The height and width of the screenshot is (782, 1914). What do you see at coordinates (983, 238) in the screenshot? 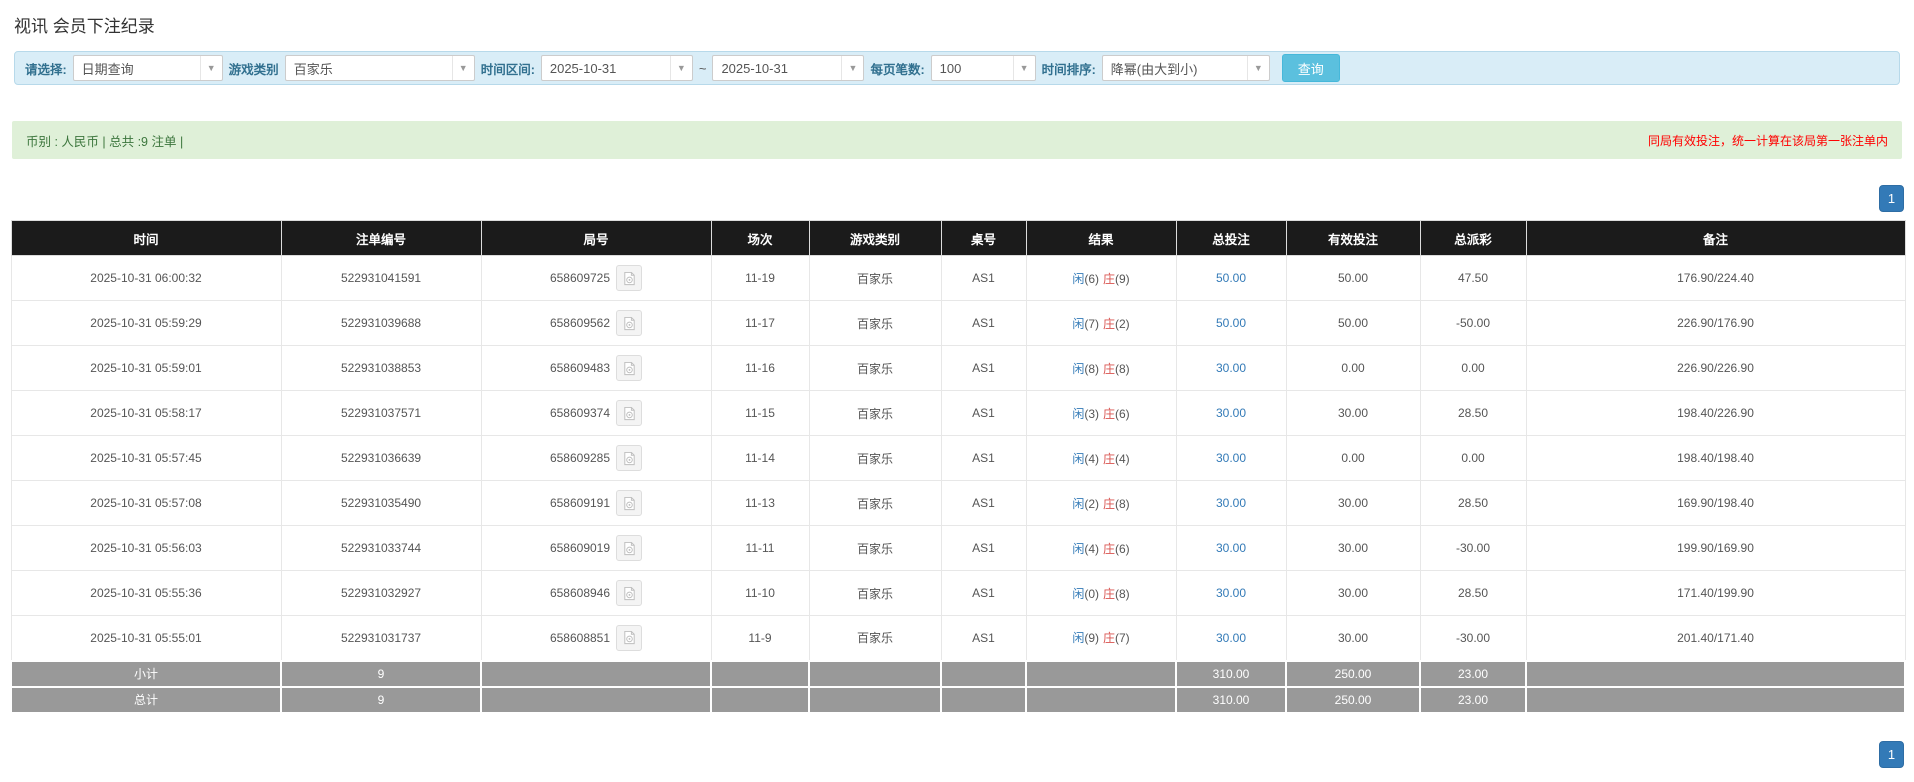
I see `header-table-no: 桌号` at bounding box center [983, 238].